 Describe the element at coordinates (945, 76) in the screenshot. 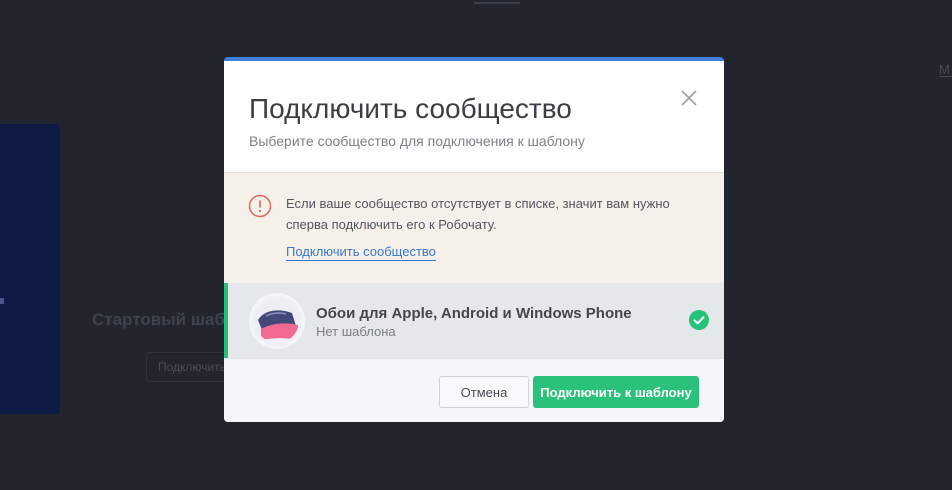

I see `background-right-underline` at that location.